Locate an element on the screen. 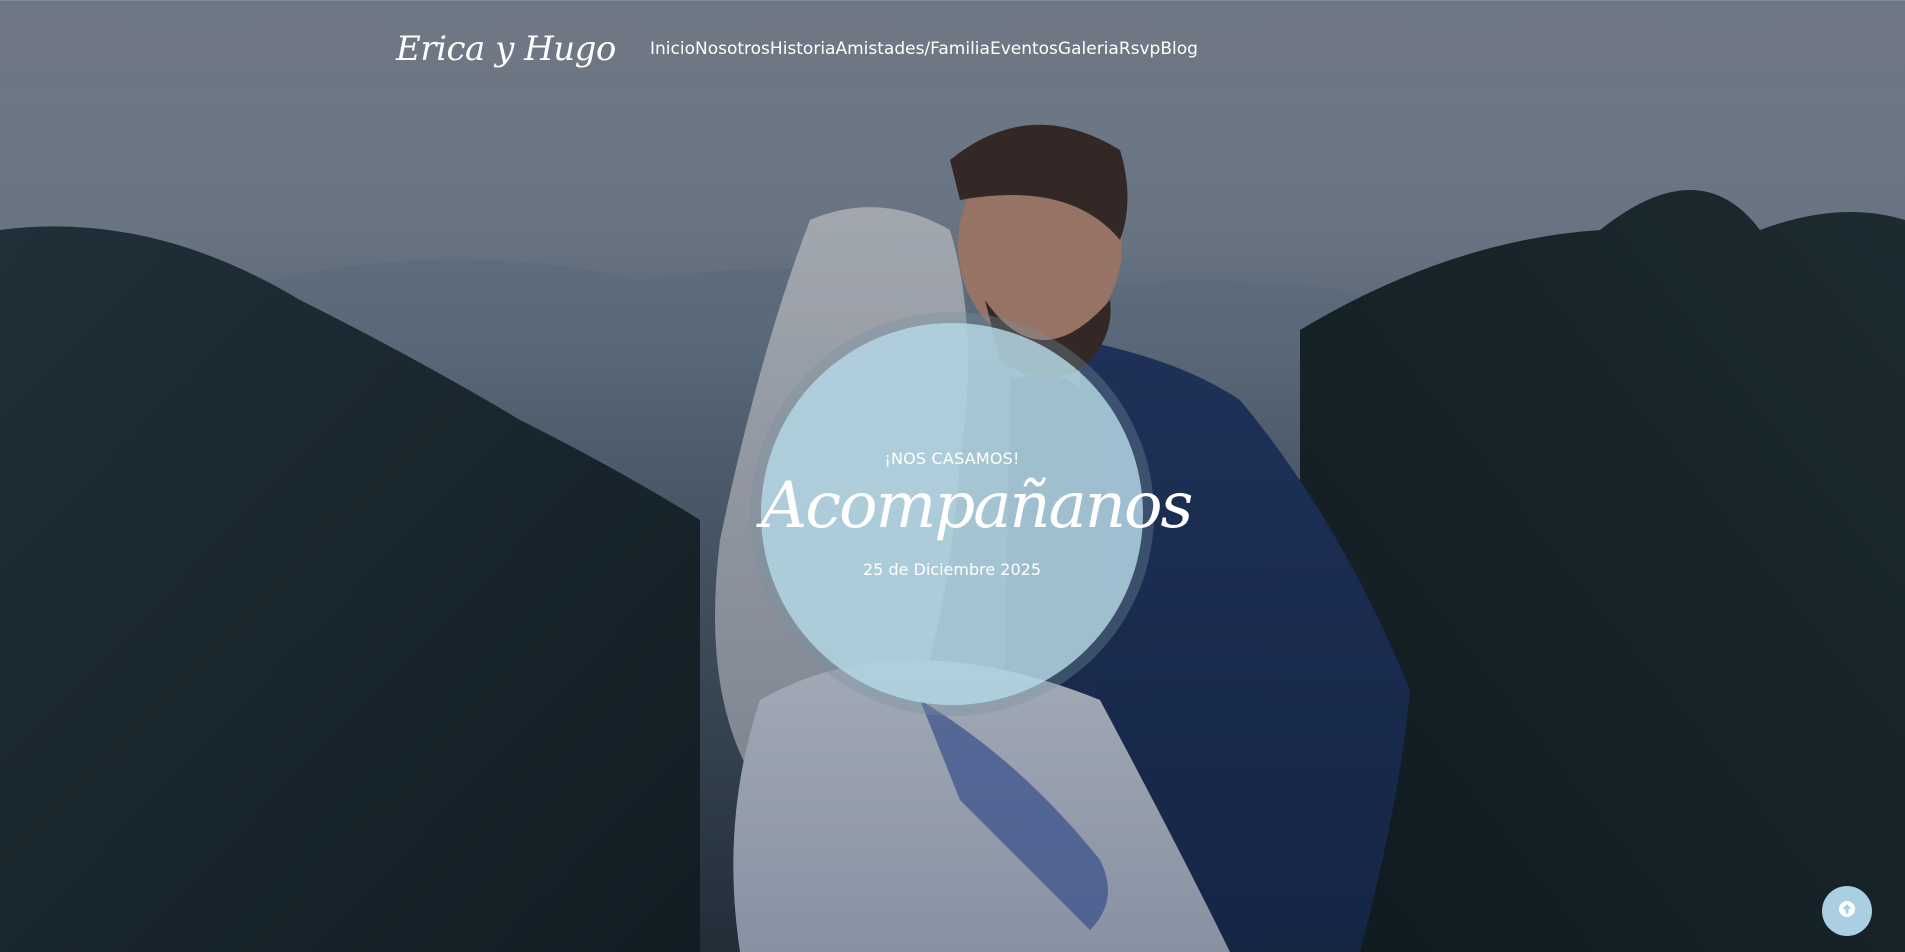 The image size is (1905, 952). nav-link-inicio: Inicio is located at coordinates (672, 49).